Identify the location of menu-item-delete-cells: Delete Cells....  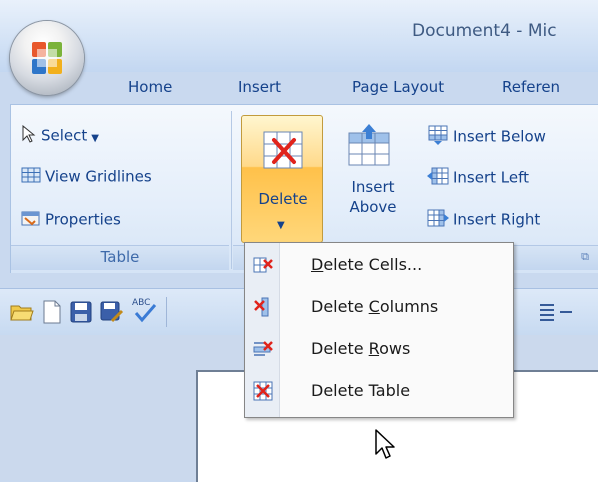
(379, 266).